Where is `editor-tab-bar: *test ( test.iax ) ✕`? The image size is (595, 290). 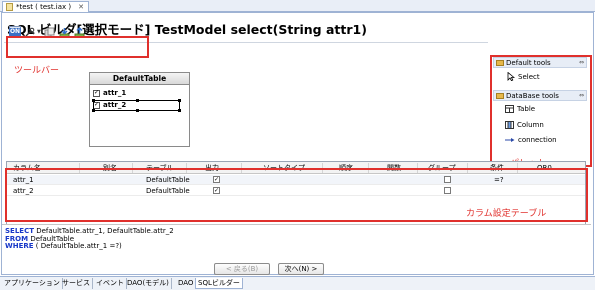
editor-tab-bar: *test ( test.iax ) ✕ is located at coordinates (297, 6).